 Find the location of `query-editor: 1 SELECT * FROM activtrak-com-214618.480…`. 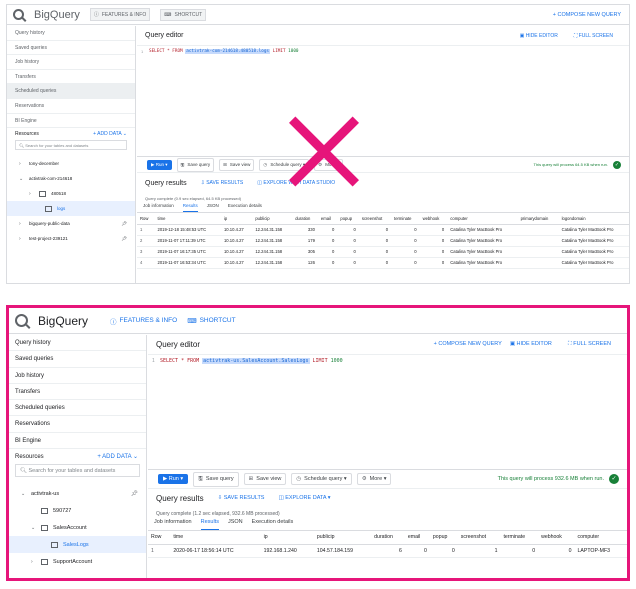

query-editor: 1 SELECT * FROM activtrak-com-214618.480… is located at coordinates (383, 101).